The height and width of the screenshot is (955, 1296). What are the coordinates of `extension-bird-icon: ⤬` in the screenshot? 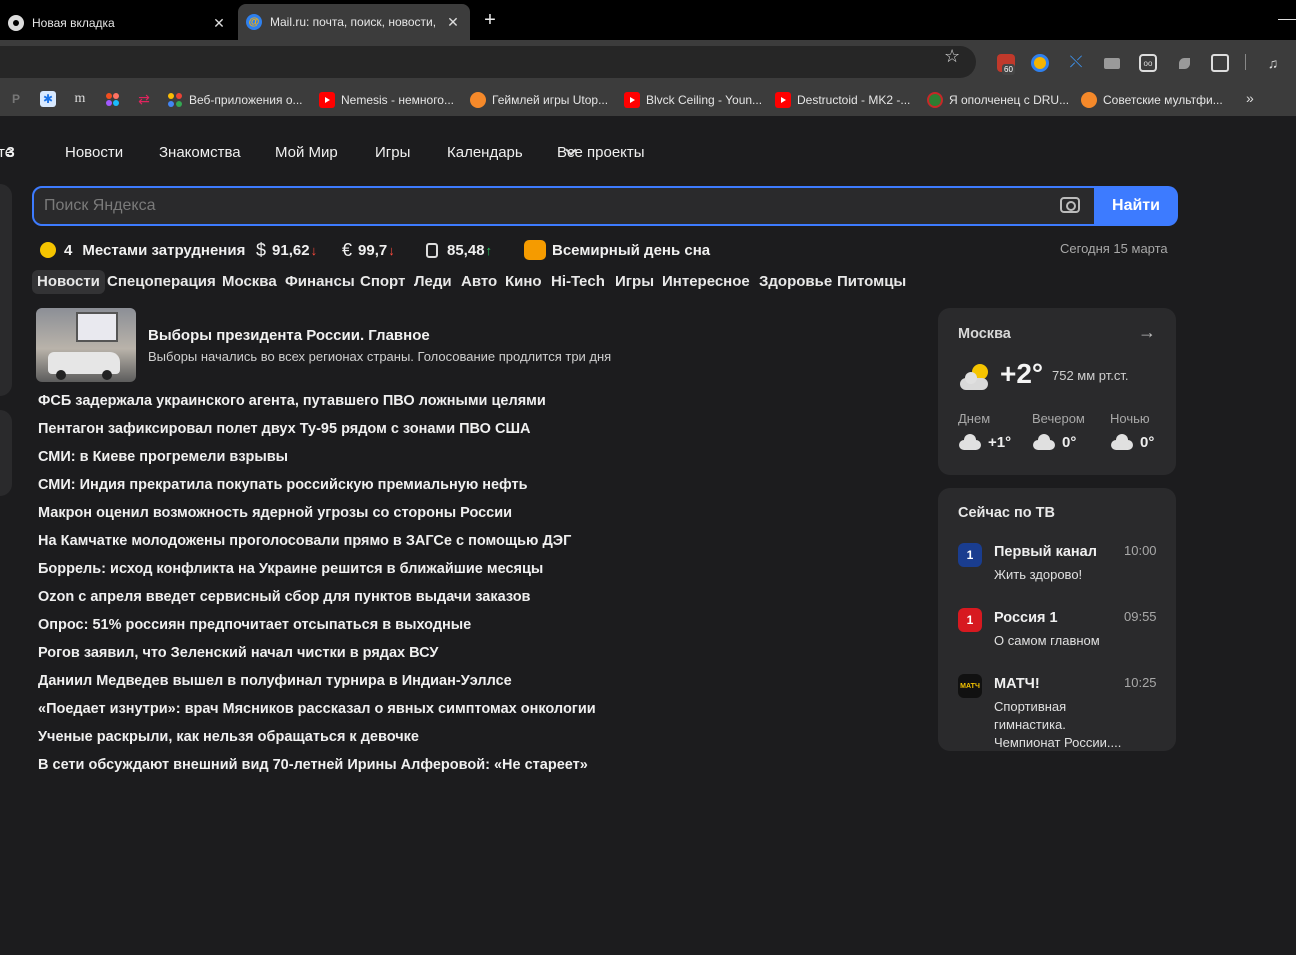 It's located at (1076, 63).